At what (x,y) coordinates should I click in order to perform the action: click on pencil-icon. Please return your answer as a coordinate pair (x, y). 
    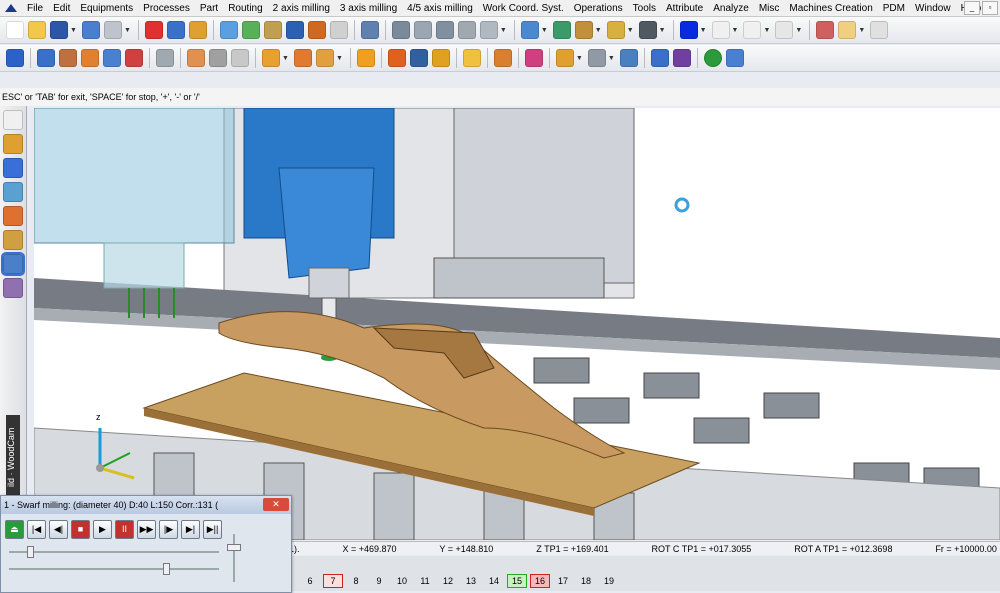
    Looking at the image, I should click on (13, 120).